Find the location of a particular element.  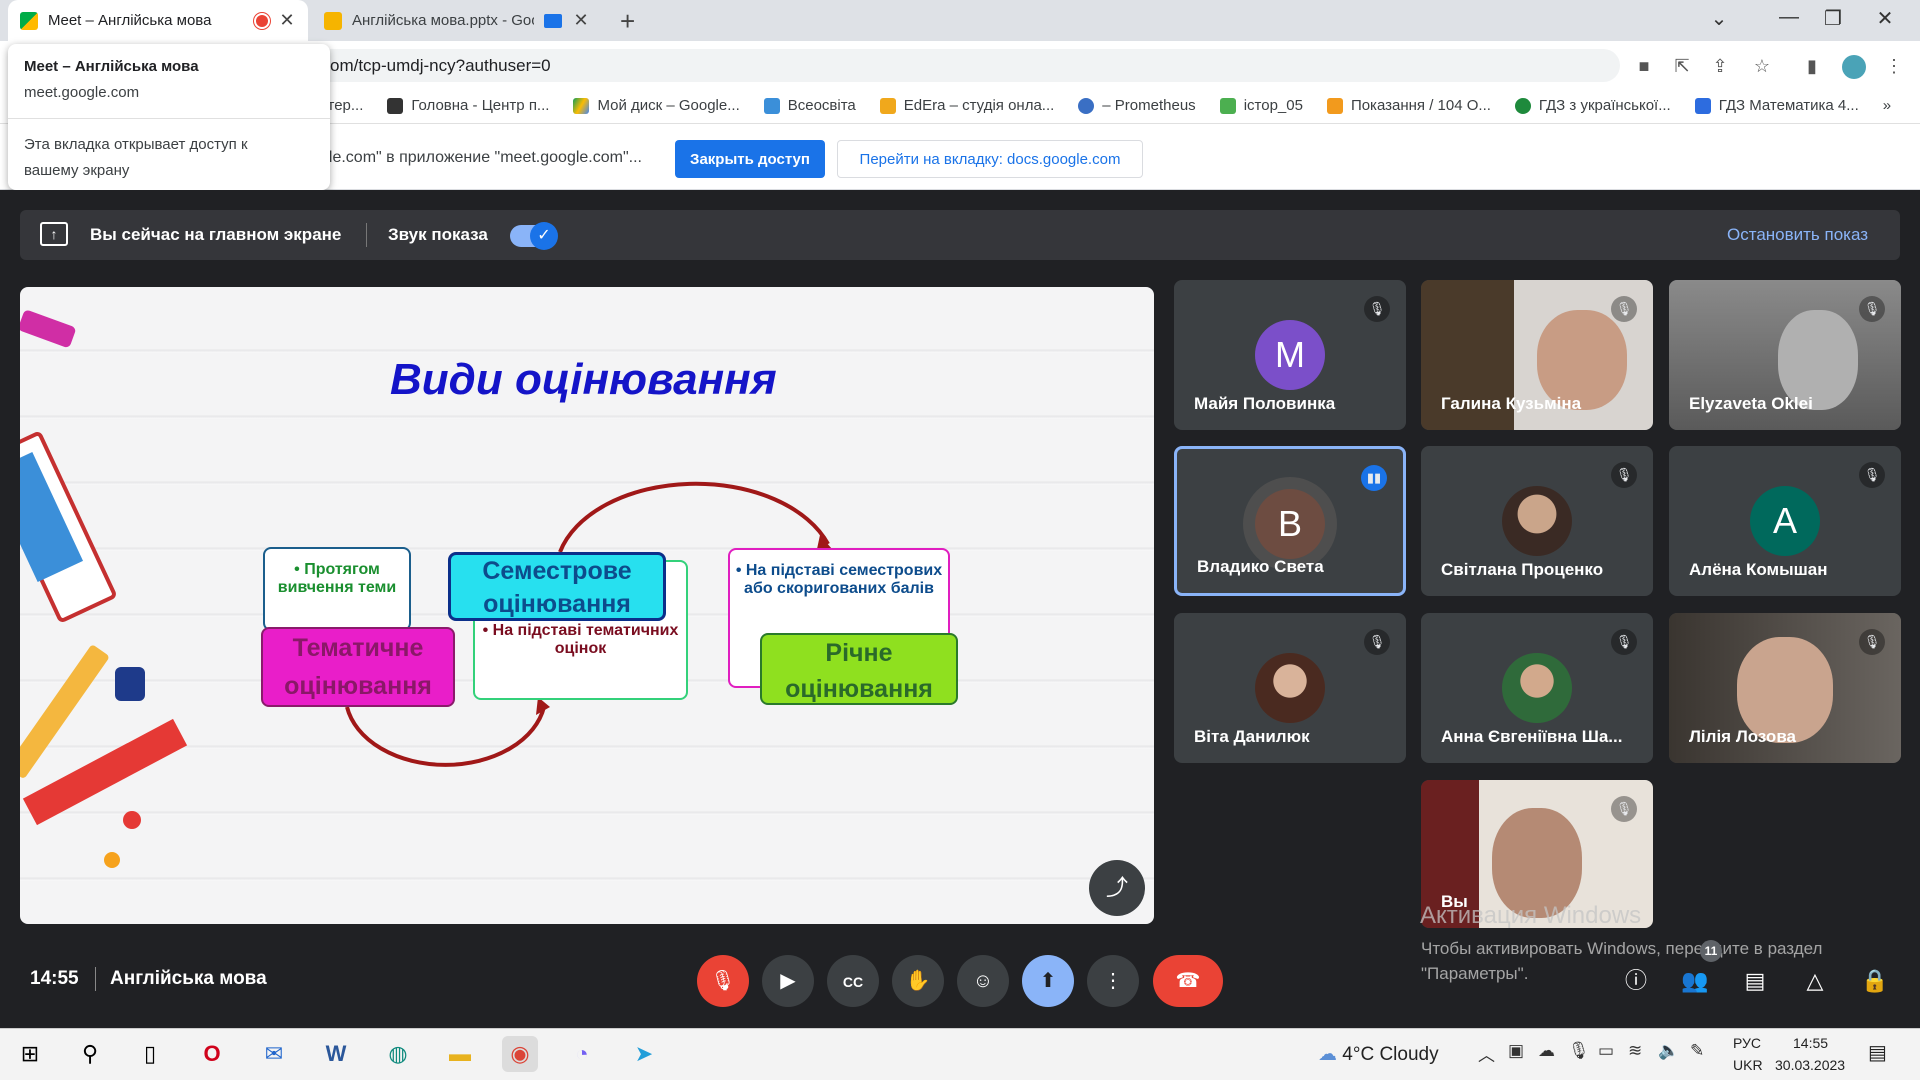

camera-toggle-button: ▶ is located at coordinates (788, 981).